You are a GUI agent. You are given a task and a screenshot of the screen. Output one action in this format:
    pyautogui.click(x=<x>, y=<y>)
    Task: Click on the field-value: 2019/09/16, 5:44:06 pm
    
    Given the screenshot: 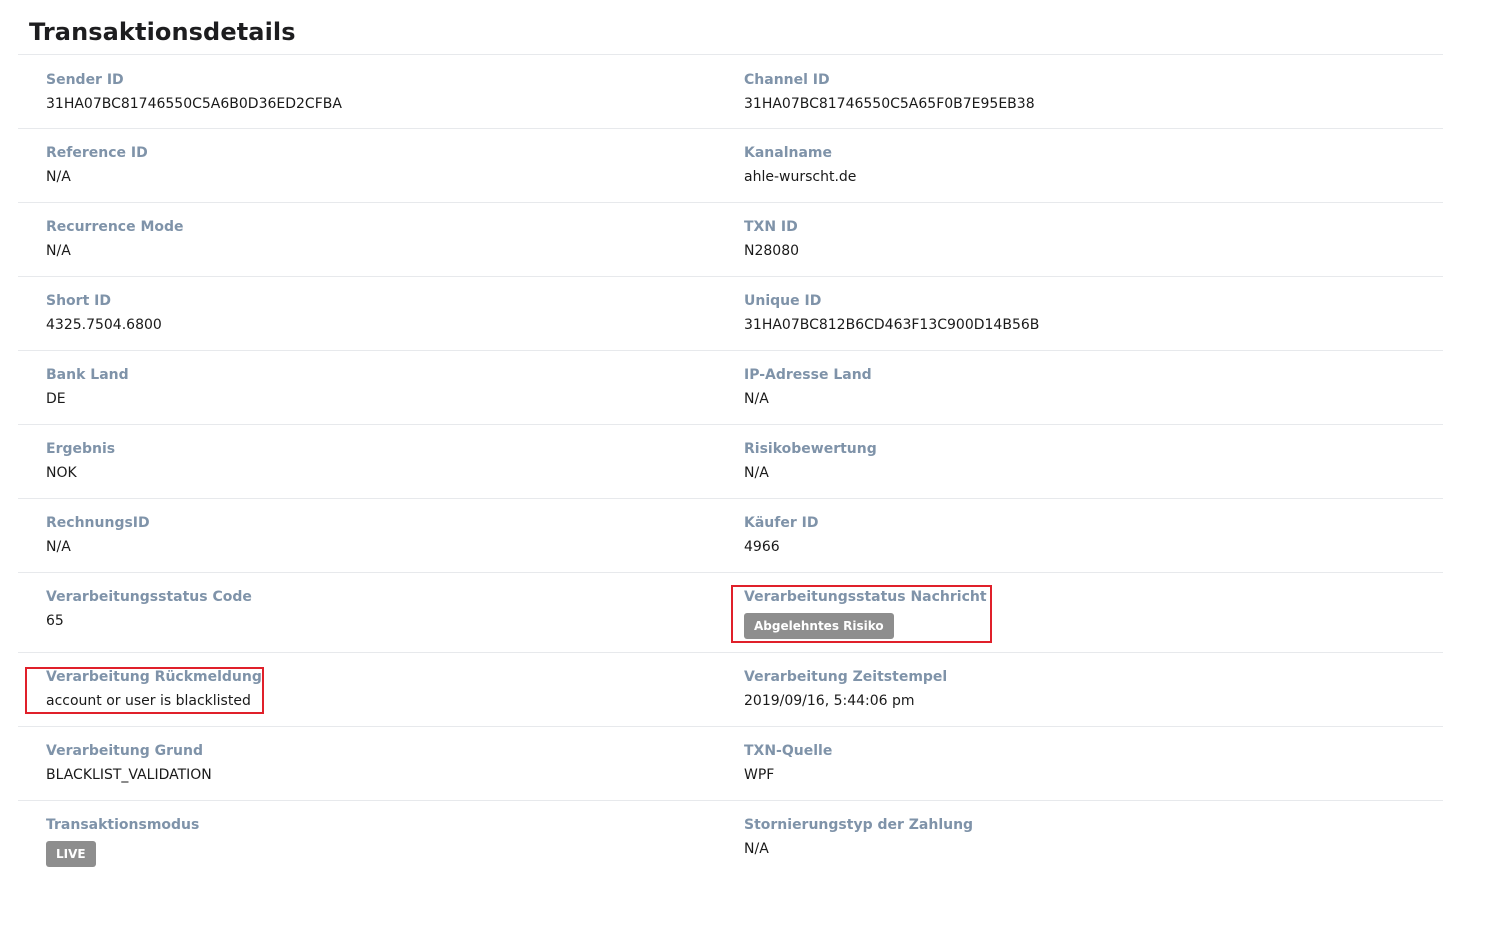 What is the action you would take?
    pyautogui.click(x=829, y=701)
    